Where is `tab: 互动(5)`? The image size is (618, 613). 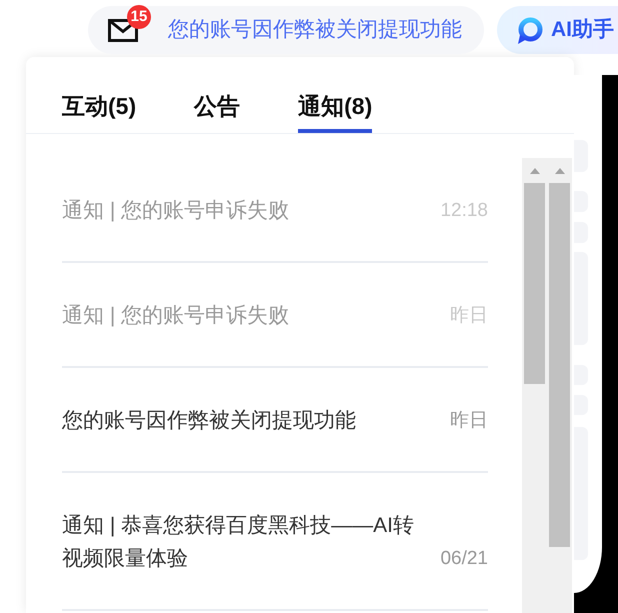 tab: 互动(5) is located at coordinates (99, 113).